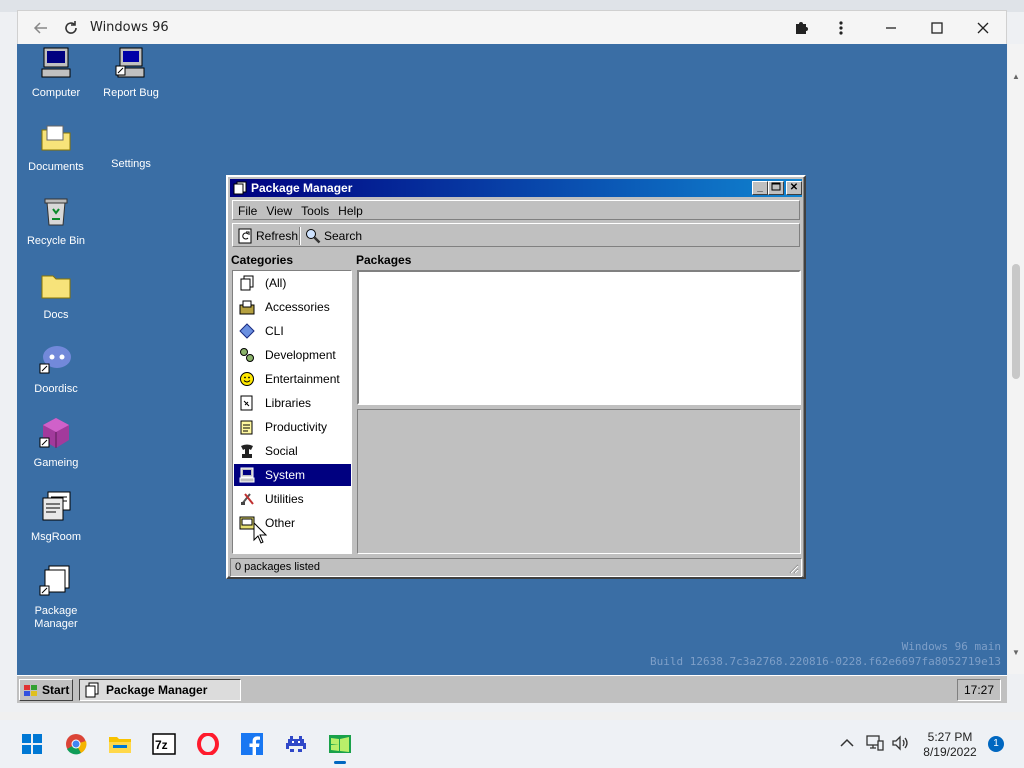  Describe the element at coordinates (296, 744) in the screenshot. I see `game-invader-icon` at that location.